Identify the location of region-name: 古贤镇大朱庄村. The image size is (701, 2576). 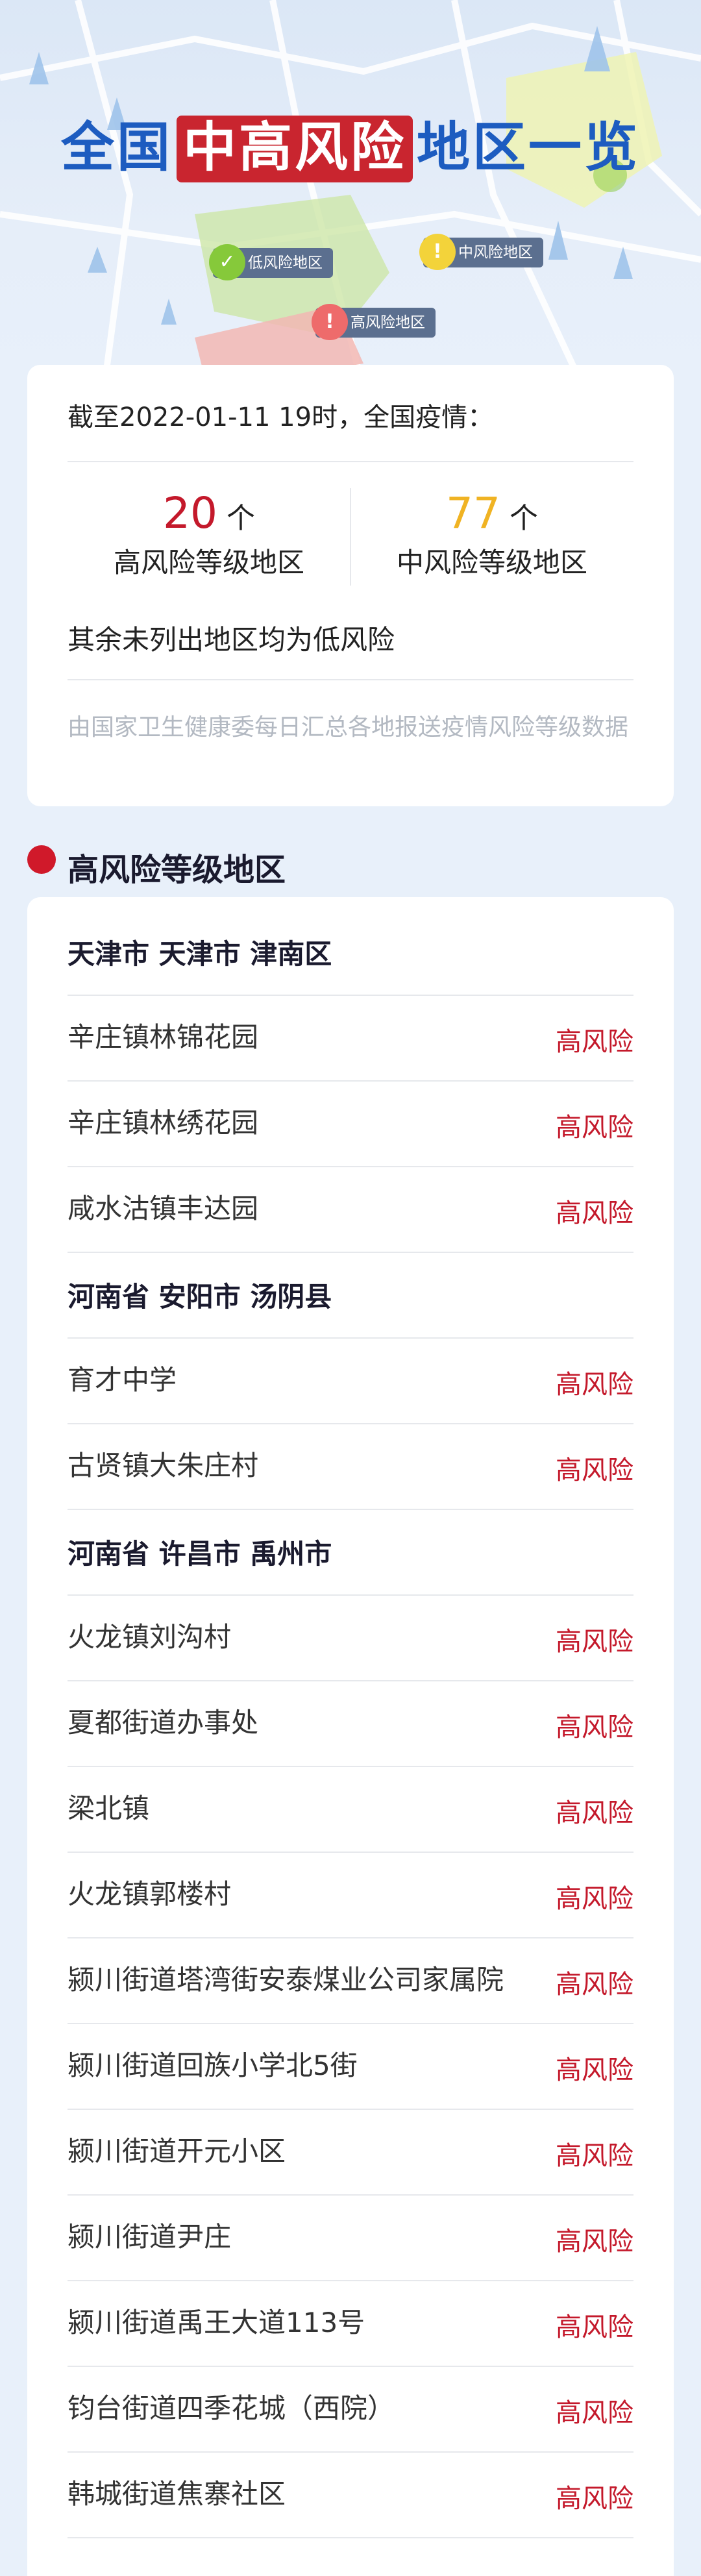
(163, 1465).